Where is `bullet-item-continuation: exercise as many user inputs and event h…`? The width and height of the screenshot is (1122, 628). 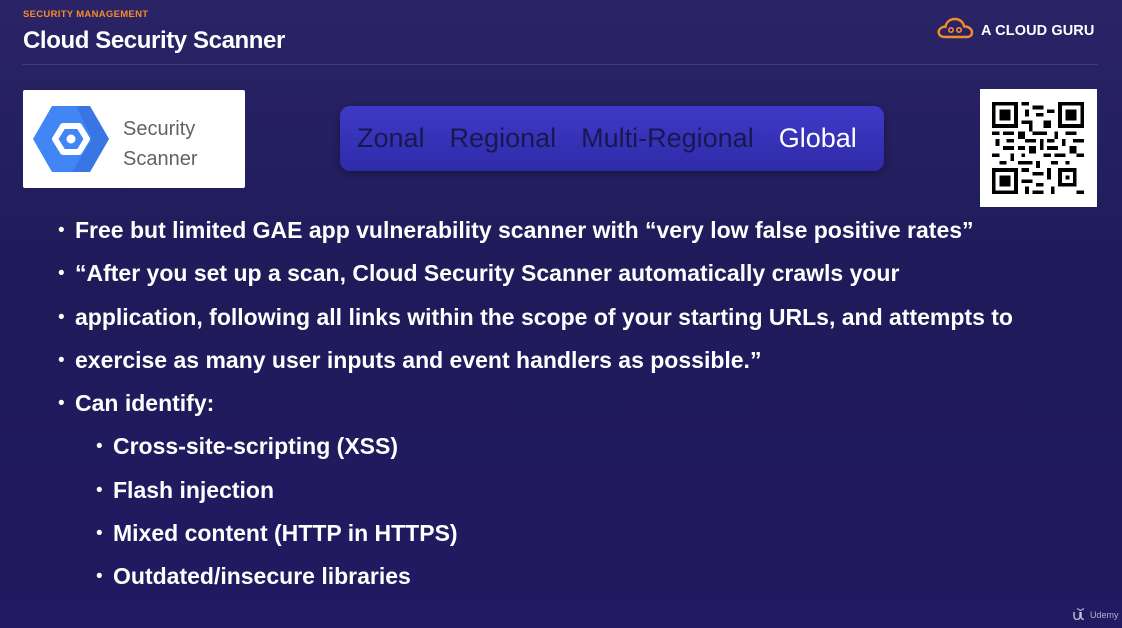 bullet-item-continuation: exercise as many user inputs and event h… is located at coordinates (578, 361).